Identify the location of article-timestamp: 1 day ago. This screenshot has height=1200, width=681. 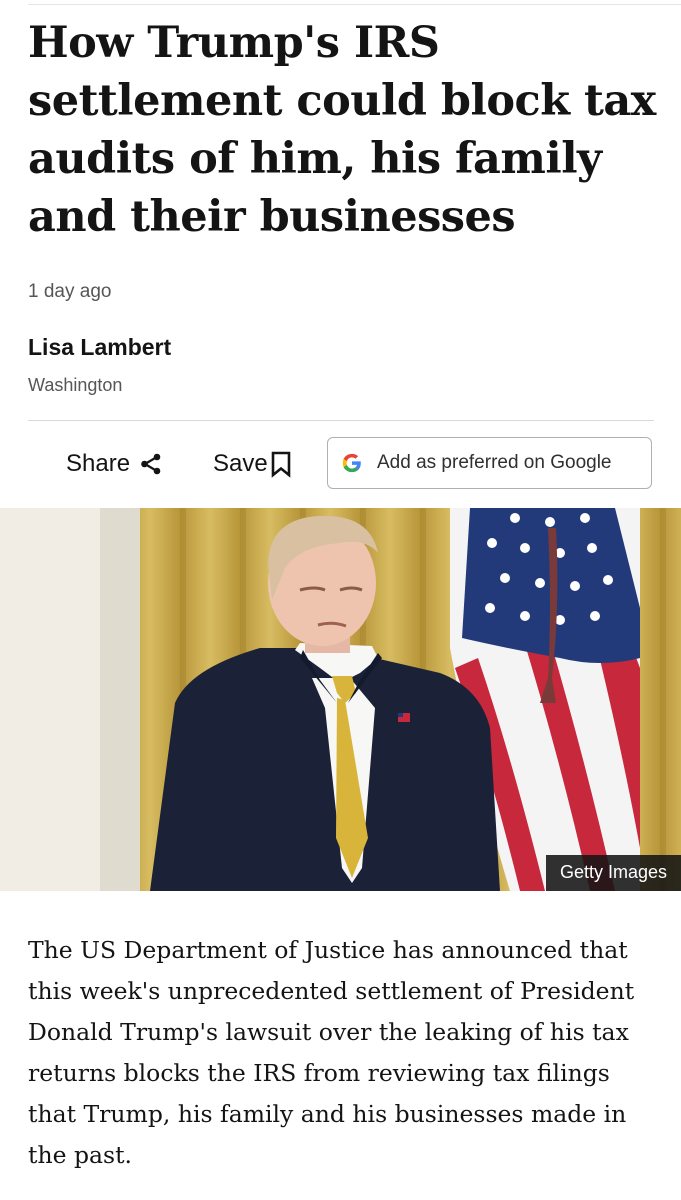
(70, 291).